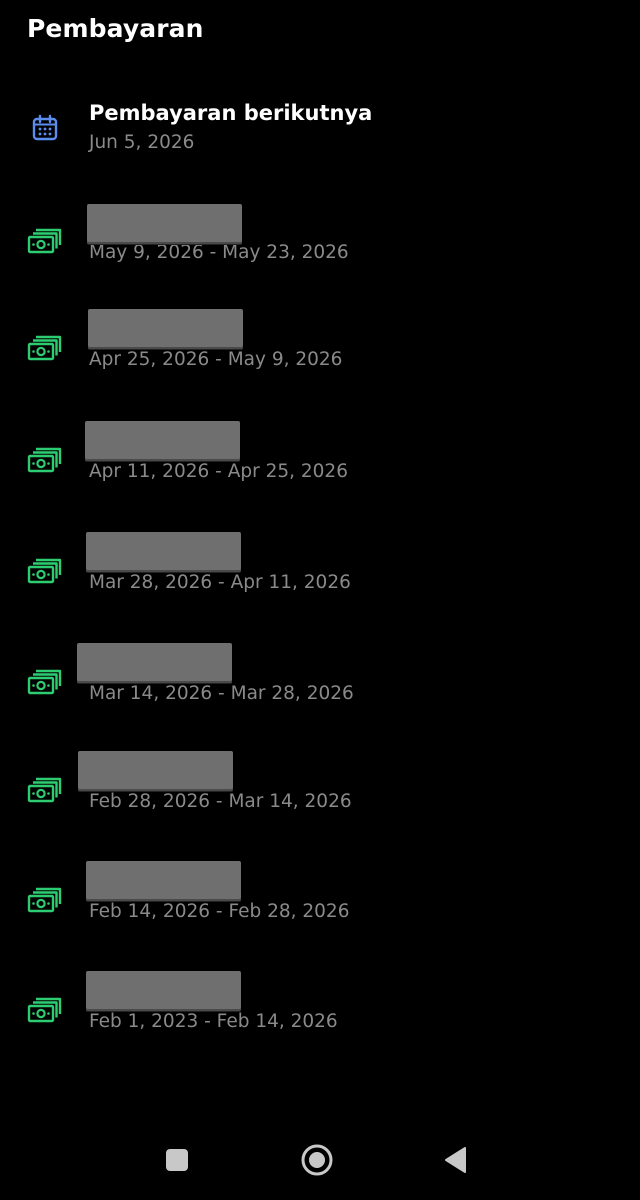 This screenshot has width=640, height=1200. What do you see at coordinates (142, 142) in the screenshot?
I see `next-payment-date: Jun 5, 2026` at bounding box center [142, 142].